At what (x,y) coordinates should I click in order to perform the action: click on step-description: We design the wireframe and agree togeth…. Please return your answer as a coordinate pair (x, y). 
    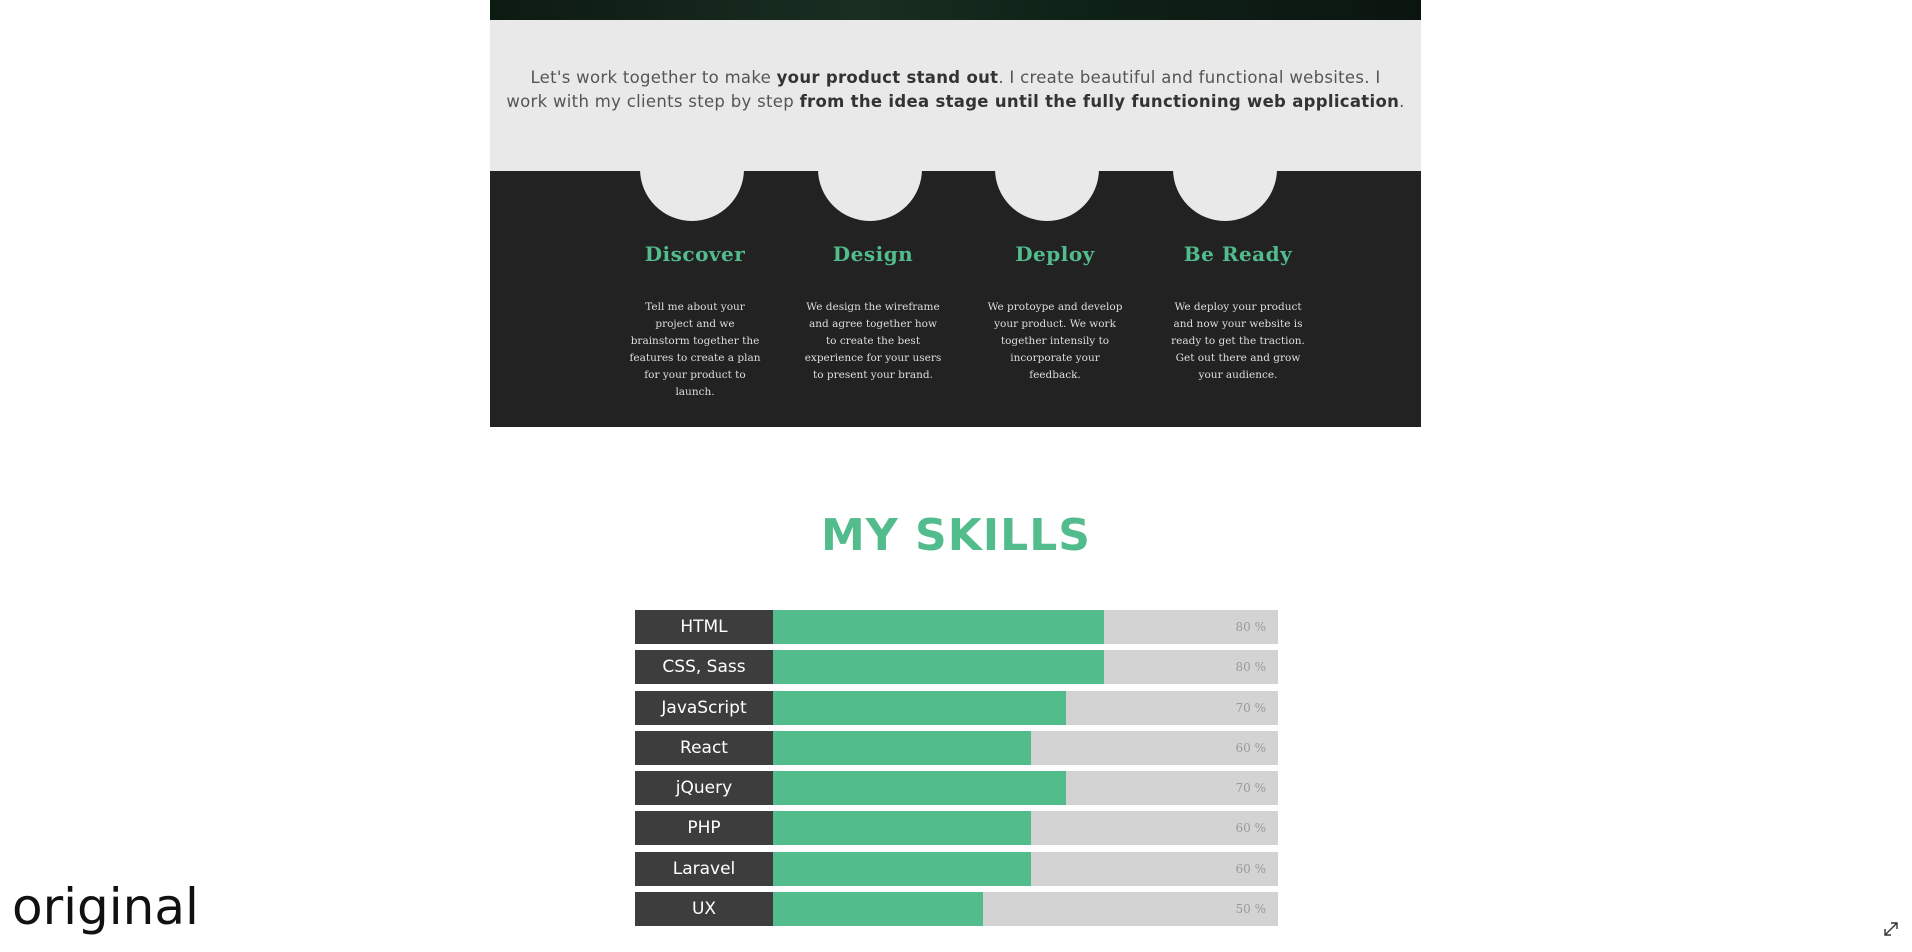
    Looking at the image, I should click on (873, 341).